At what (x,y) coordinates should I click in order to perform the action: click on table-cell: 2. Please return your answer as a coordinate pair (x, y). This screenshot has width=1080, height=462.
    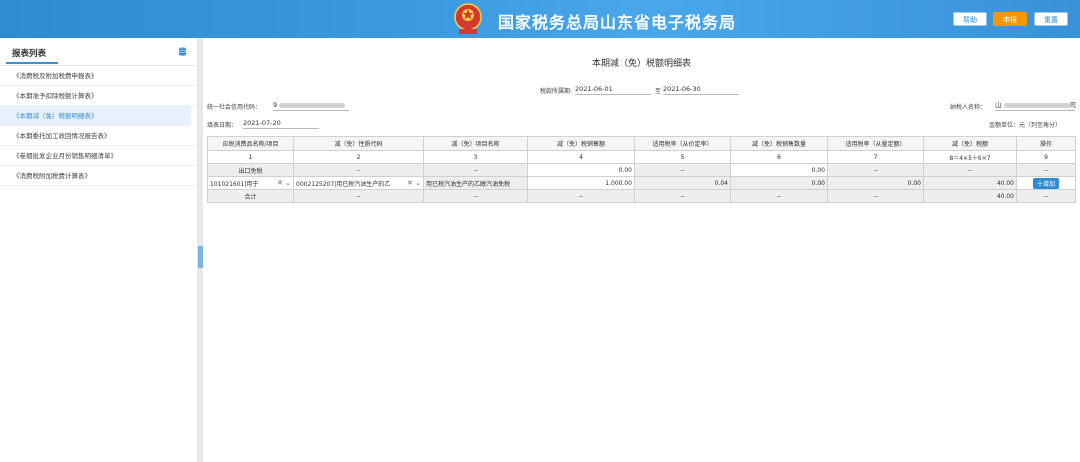
    Looking at the image, I should click on (358, 157).